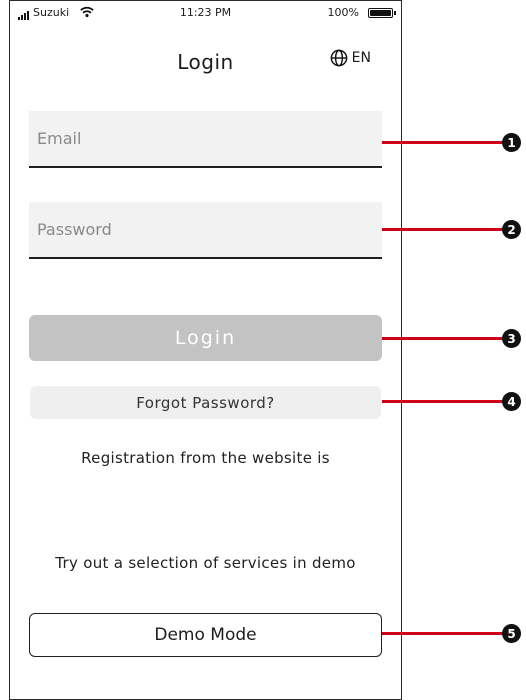 This screenshot has width=526, height=700. I want to click on login-button-label: Login, so click(205, 338).